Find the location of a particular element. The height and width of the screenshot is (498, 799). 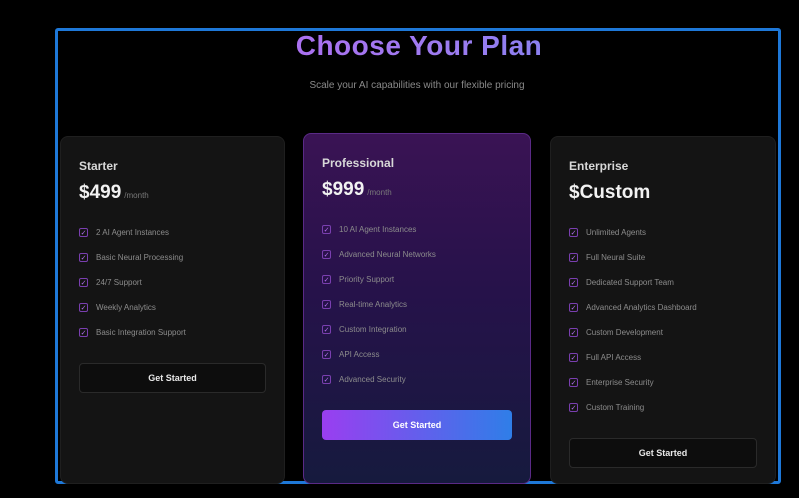

feature-item: ✓ 10 AI Agent Instances is located at coordinates (417, 229).